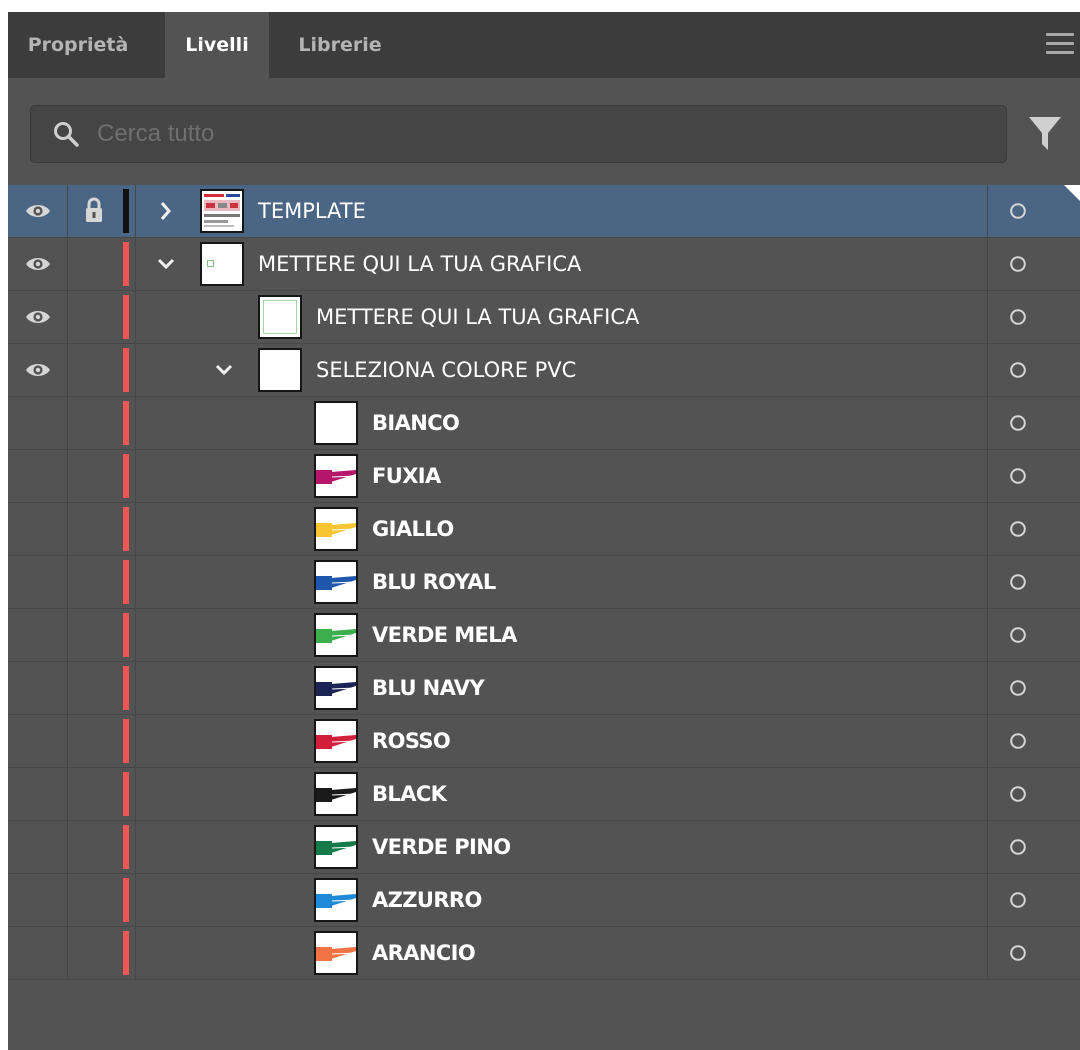  I want to click on tab-layers: Livelli, so click(217, 45).